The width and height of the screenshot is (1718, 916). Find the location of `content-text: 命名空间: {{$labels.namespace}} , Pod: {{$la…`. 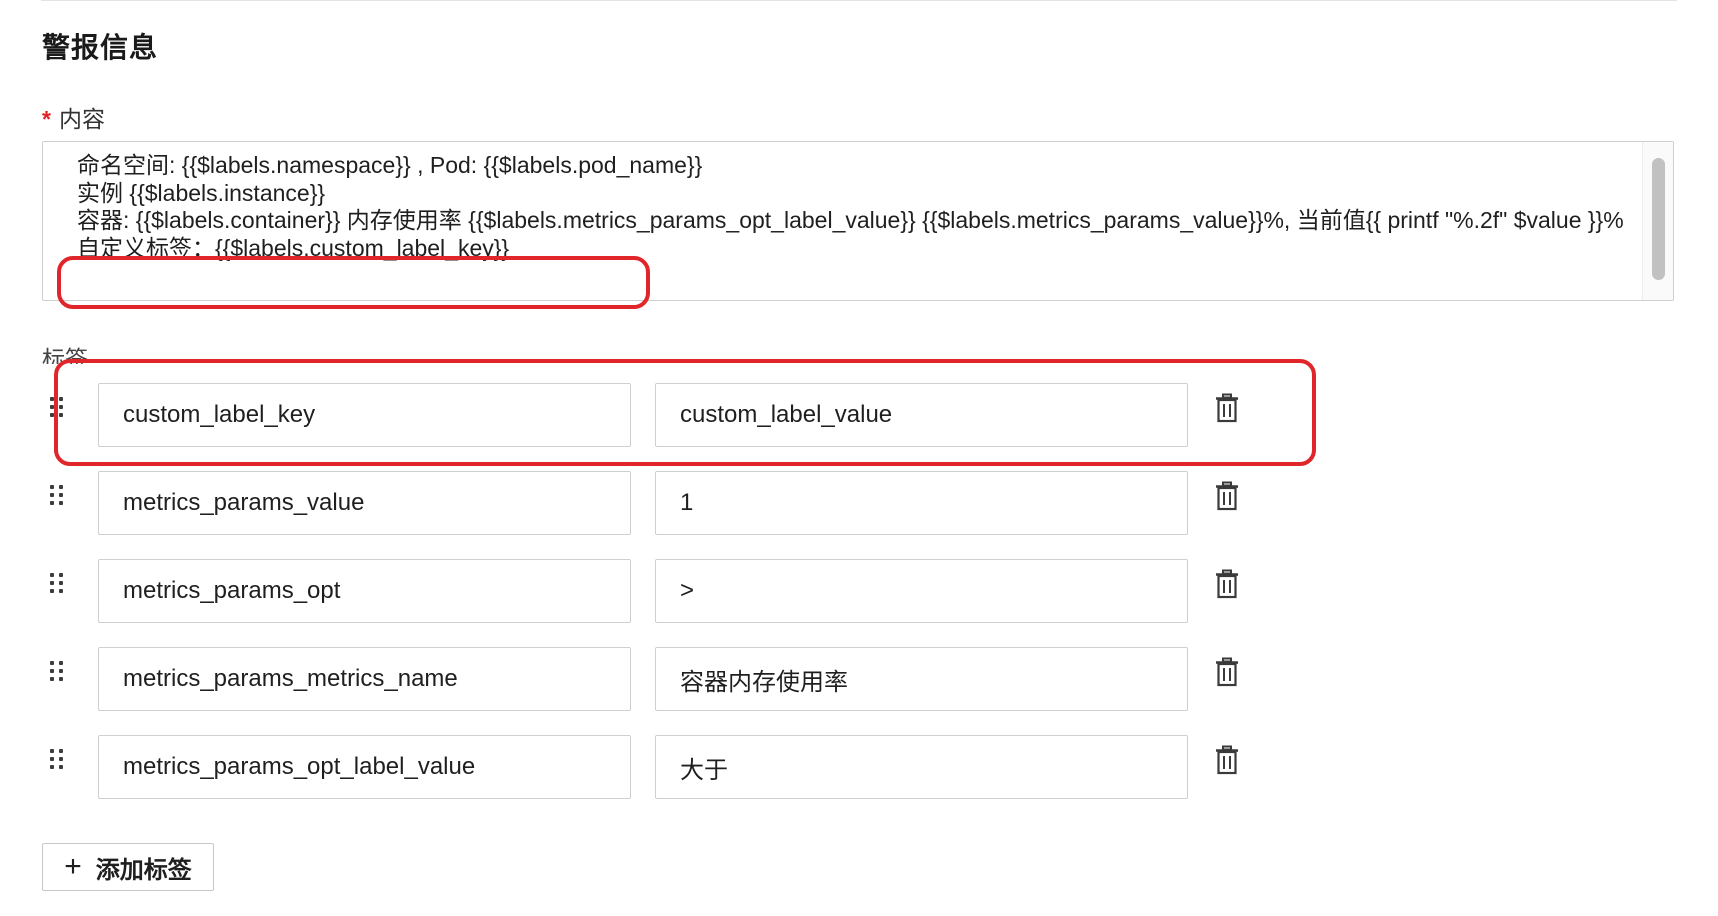

content-text: 命名空间: {{$labels.namespace}} , Pod: {{$la… is located at coordinates (857, 207).